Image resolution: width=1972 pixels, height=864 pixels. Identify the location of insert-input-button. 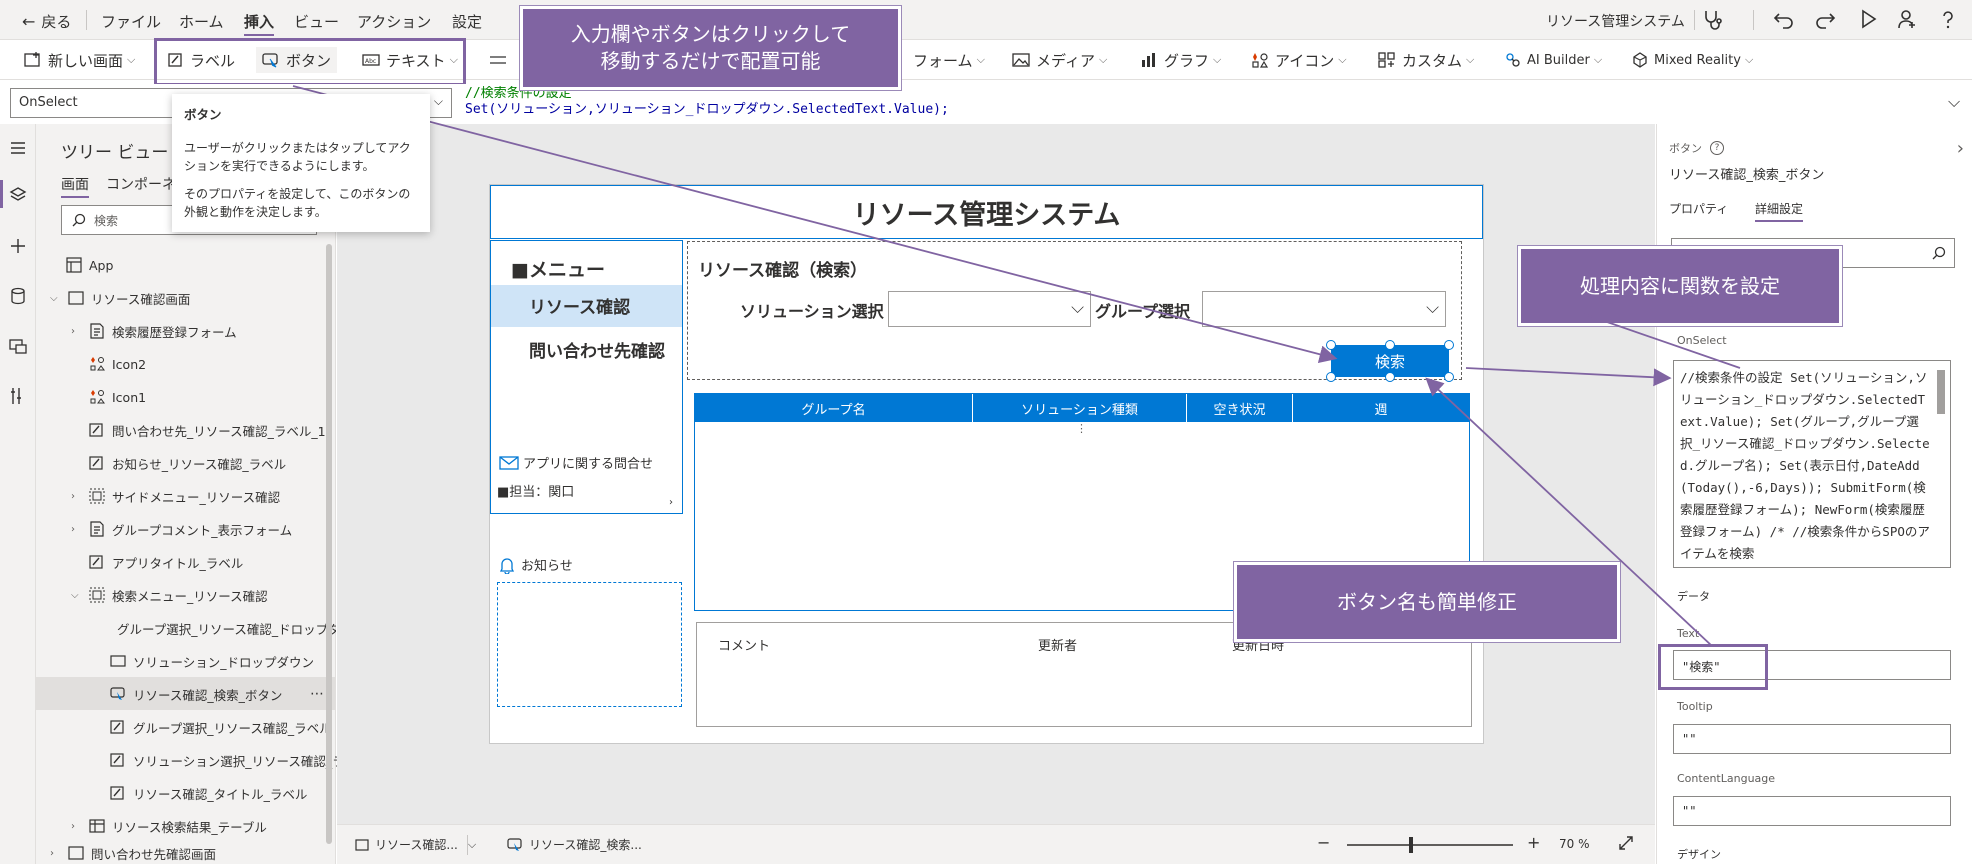
(501, 60).